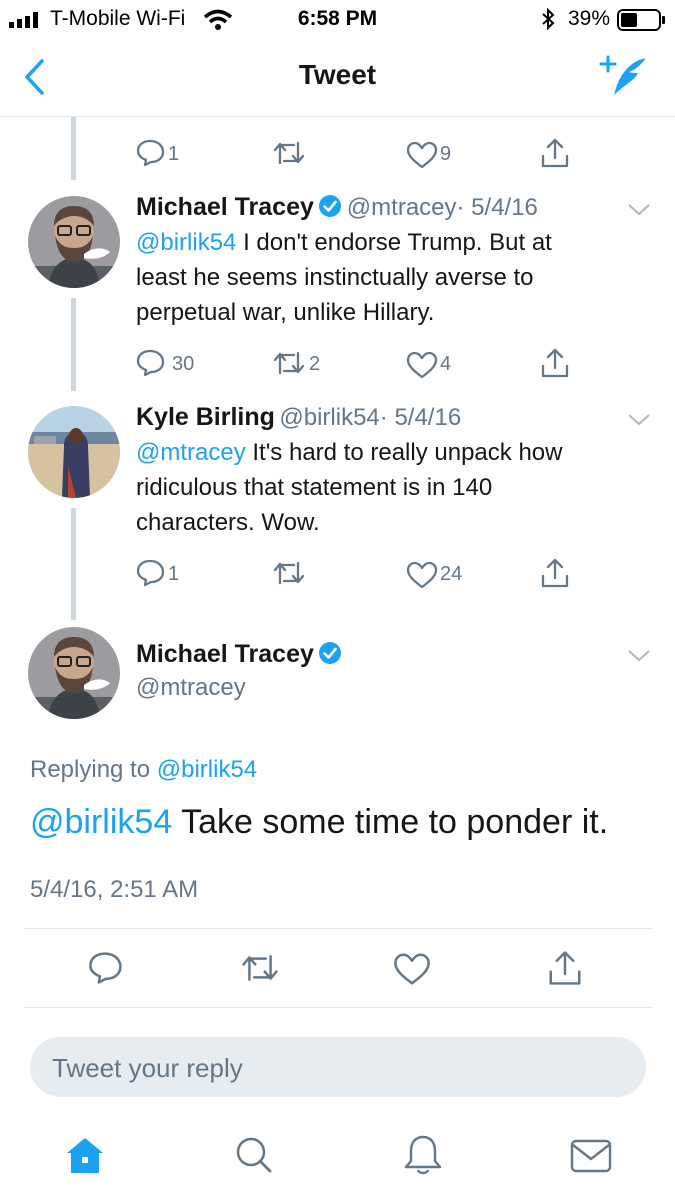 The height and width of the screenshot is (1200, 675). Describe the element at coordinates (446, 364) in the screenshot. I see `like-count: 4` at that location.